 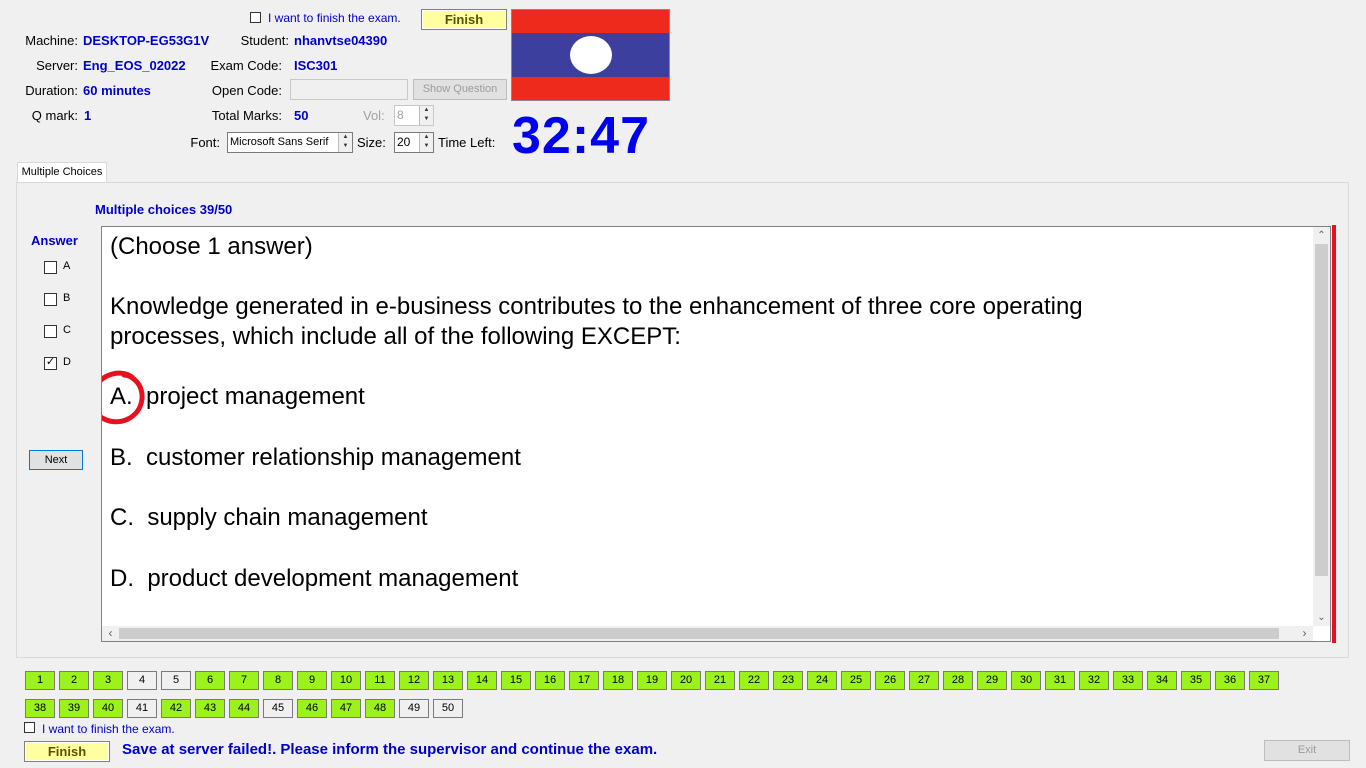 What do you see at coordinates (246, 115) in the screenshot?
I see `total-marks-label: Total Marks:` at bounding box center [246, 115].